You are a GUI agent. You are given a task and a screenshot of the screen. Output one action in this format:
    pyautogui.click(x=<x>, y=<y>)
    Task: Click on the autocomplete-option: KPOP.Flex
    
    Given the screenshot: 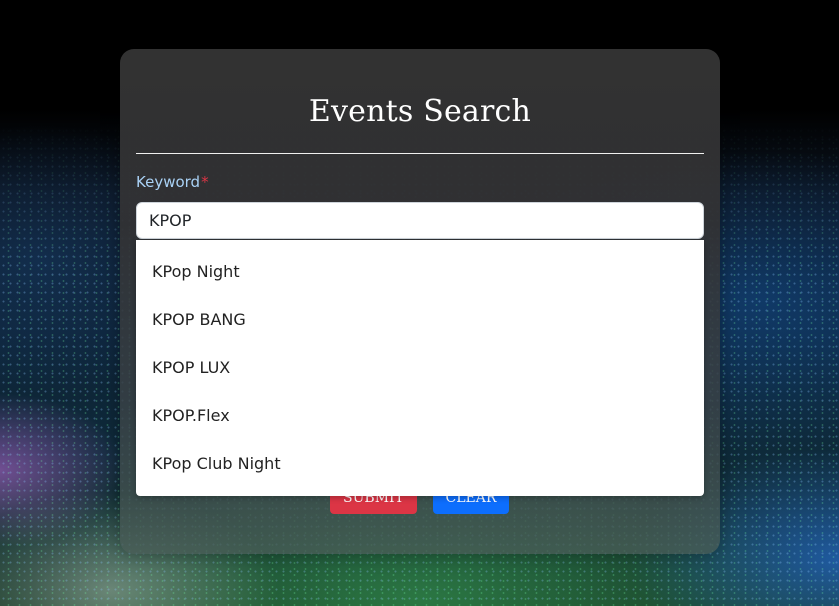 What is the action you would take?
    pyautogui.click(x=420, y=416)
    